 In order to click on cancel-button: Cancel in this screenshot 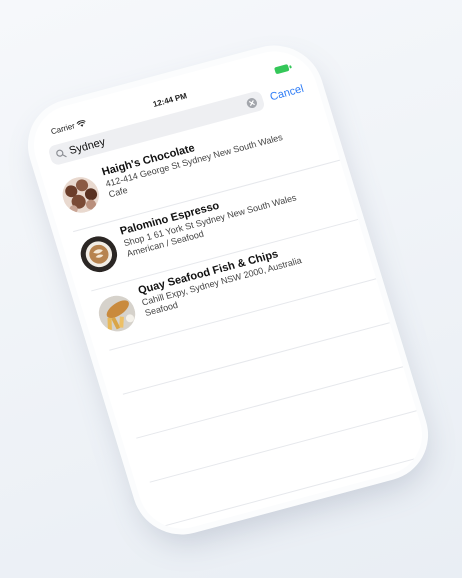, I will do `click(287, 93)`.